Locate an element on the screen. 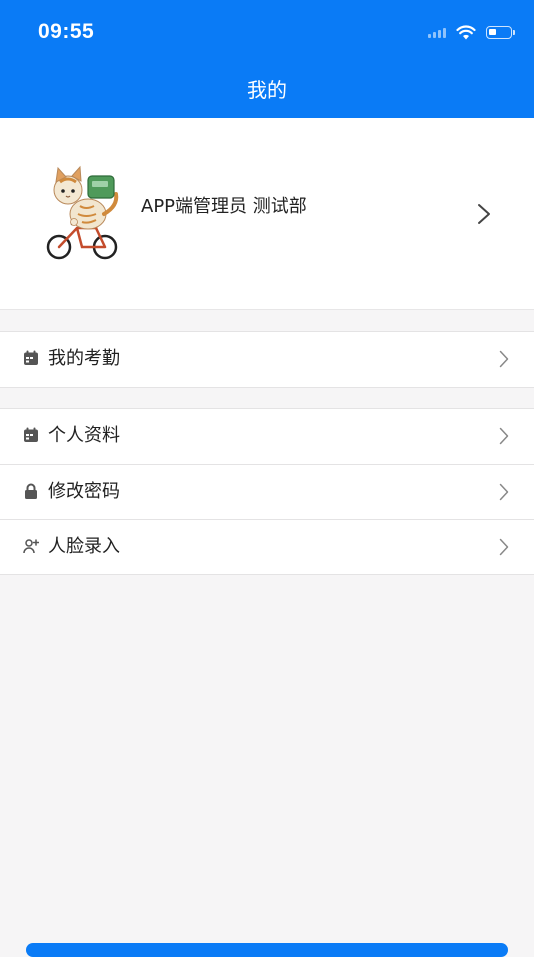  battery-icon is located at coordinates (500, 32).